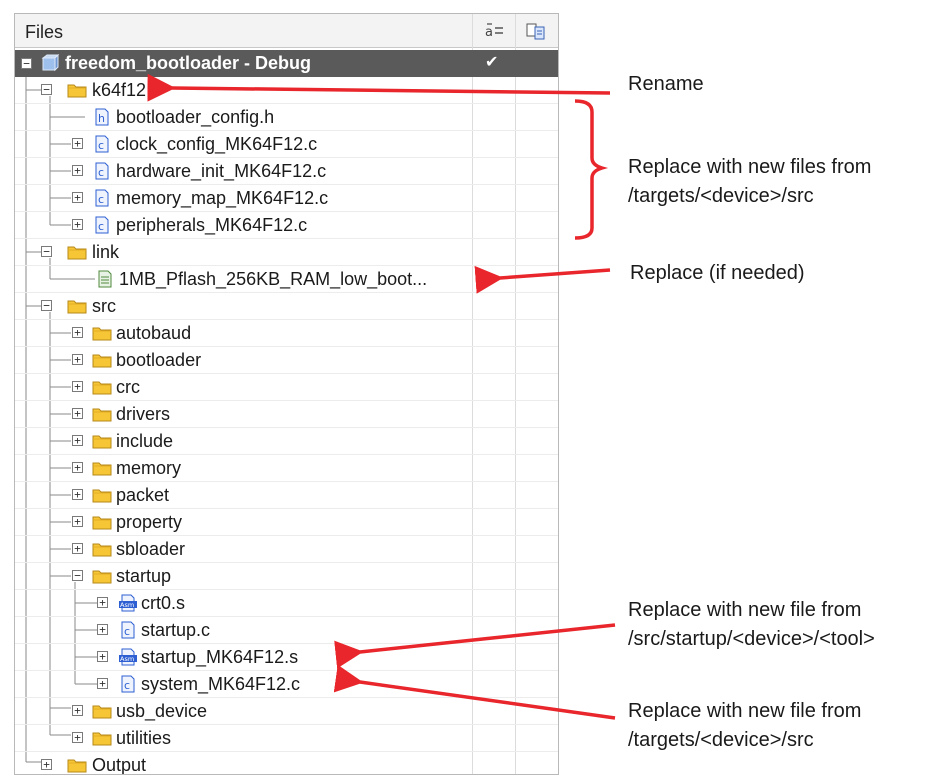 The width and height of the screenshot is (948, 778). What do you see at coordinates (666, 84) in the screenshot?
I see `annotation-rename: Rename` at bounding box center [666, 84].